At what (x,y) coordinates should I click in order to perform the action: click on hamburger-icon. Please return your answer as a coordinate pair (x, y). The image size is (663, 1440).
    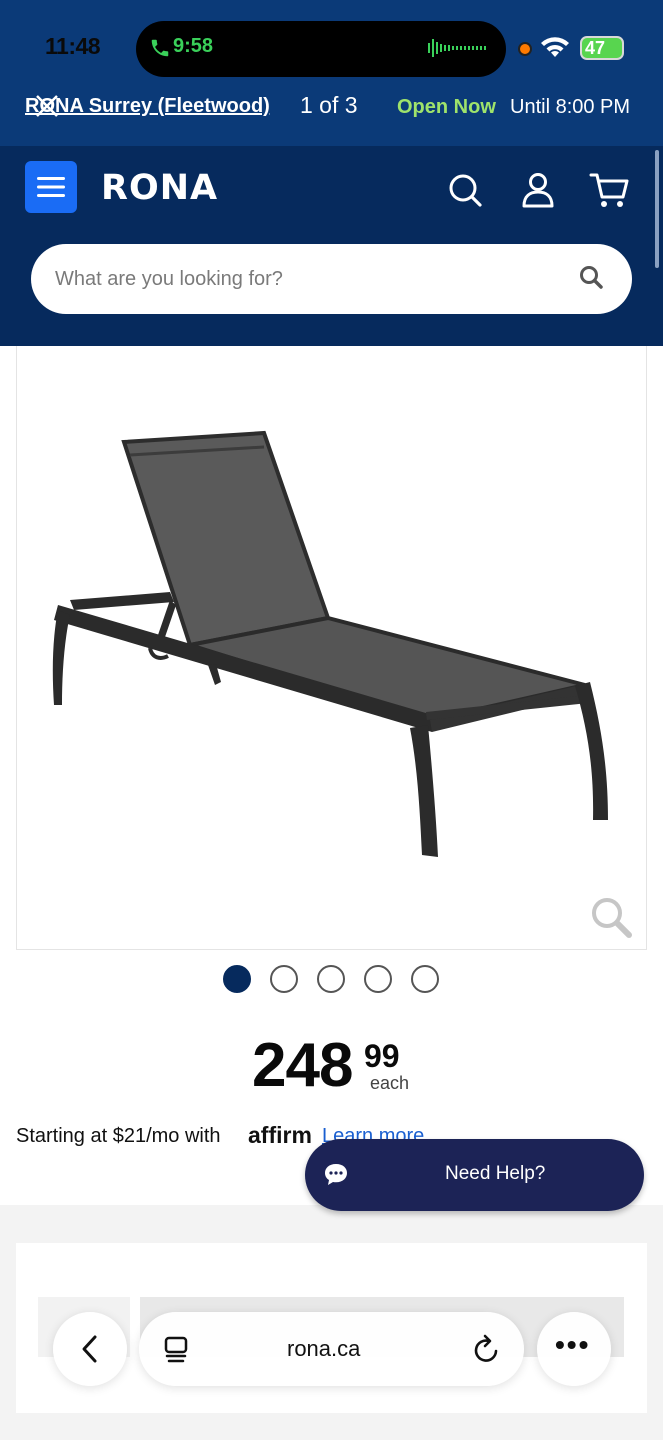
    Looking at the image, I should click on (51, 187).